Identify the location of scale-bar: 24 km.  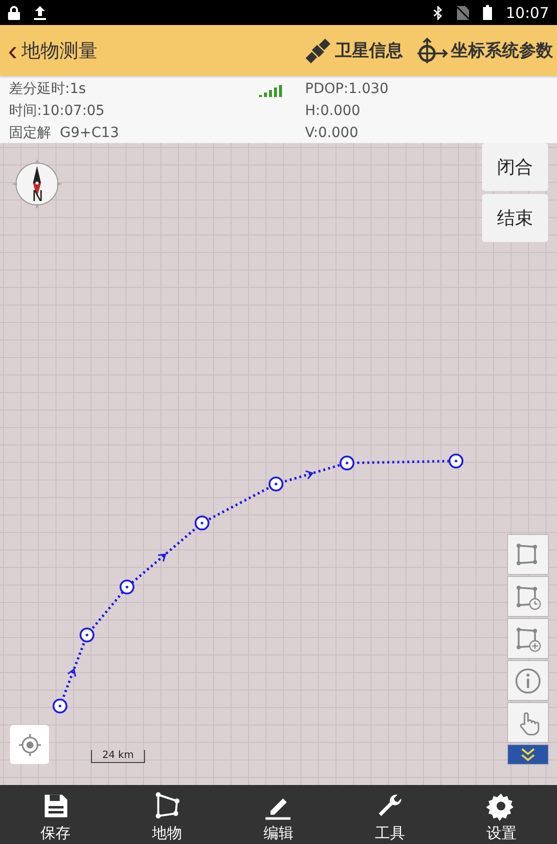
(118, 756).